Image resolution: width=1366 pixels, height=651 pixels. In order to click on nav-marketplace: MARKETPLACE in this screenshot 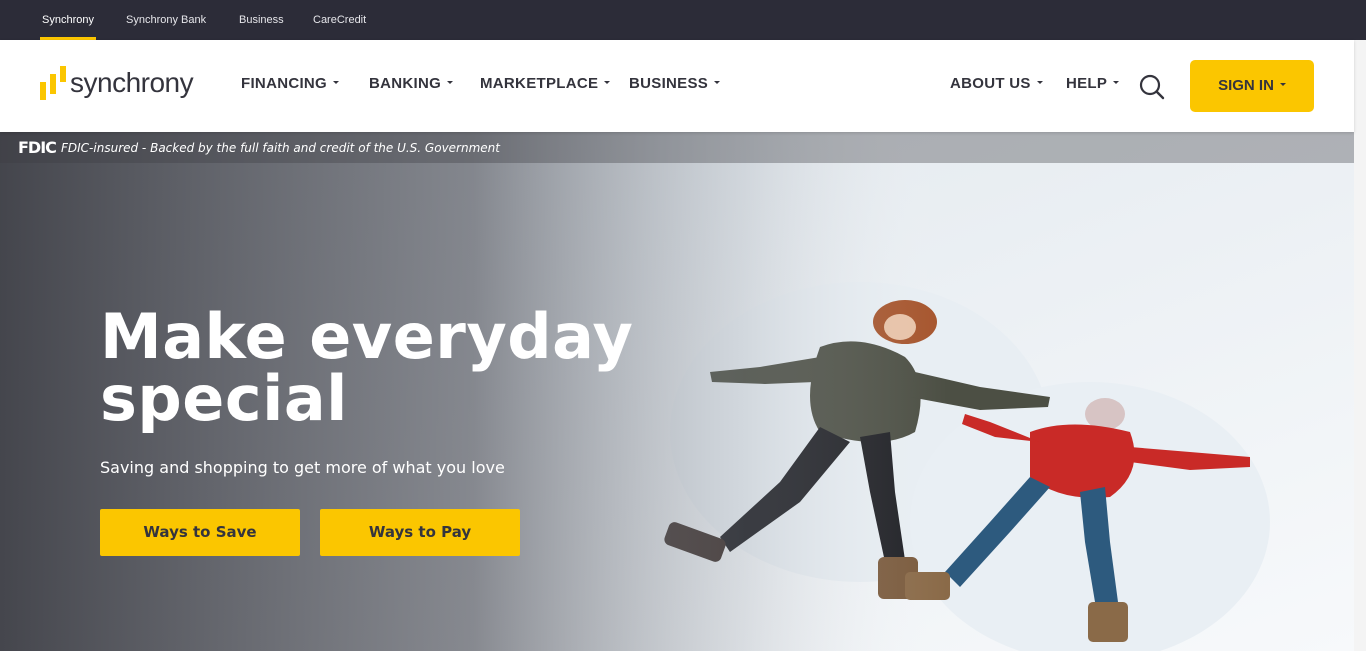, I will do `click(545, 86)`.